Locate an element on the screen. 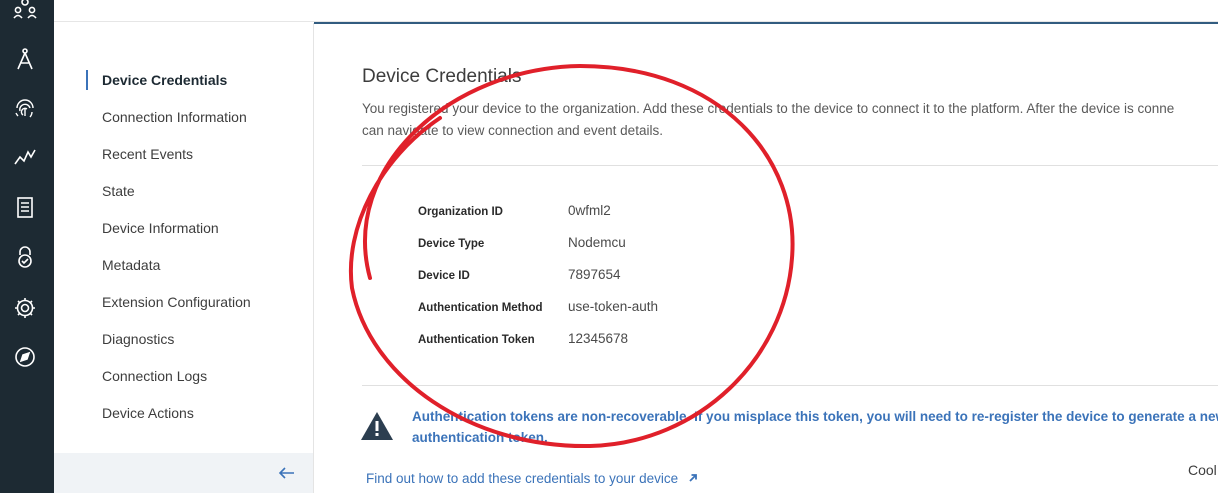  warning-icon is located at coordinates (377, 426).